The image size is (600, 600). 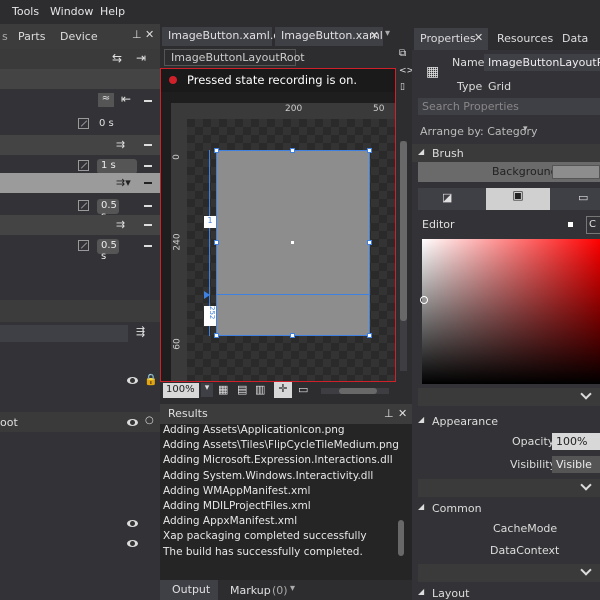 I want to click on add-state-group-icon: ⇆, so click(x=117, y=58).